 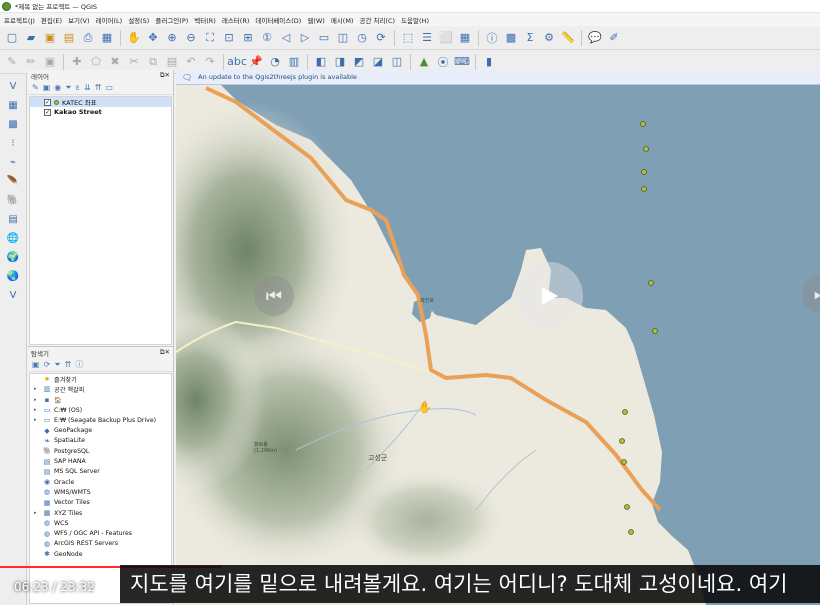 What do you see at coordinates (462, 62) in the screenshot?
I see `python-console-icon: ⌨` at bounding box center [462, 62].